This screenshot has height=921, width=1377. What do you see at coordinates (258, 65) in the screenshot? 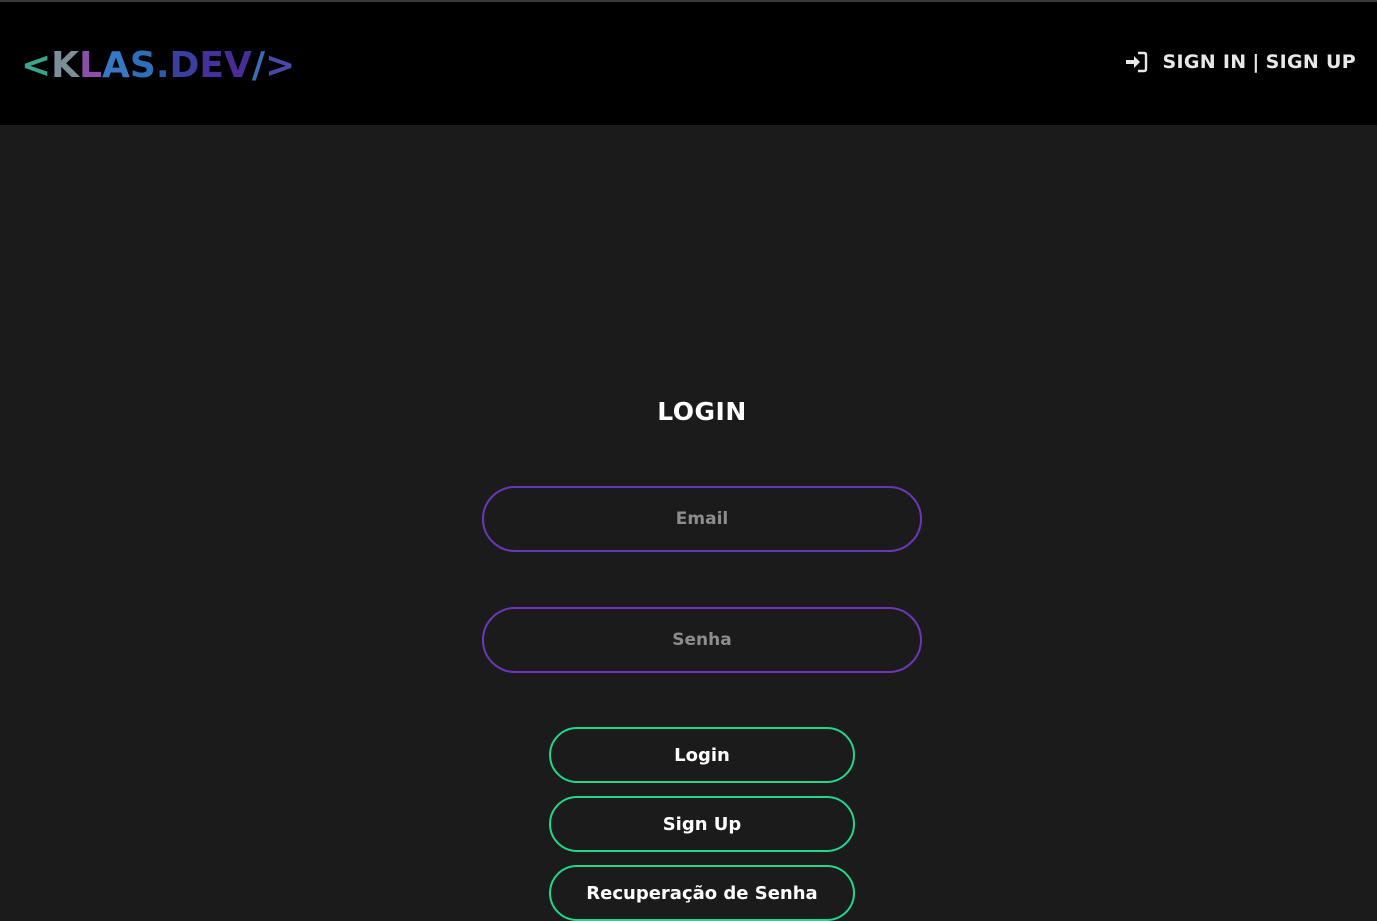
I see `logo-char: /` at bounding box center [258, 65].